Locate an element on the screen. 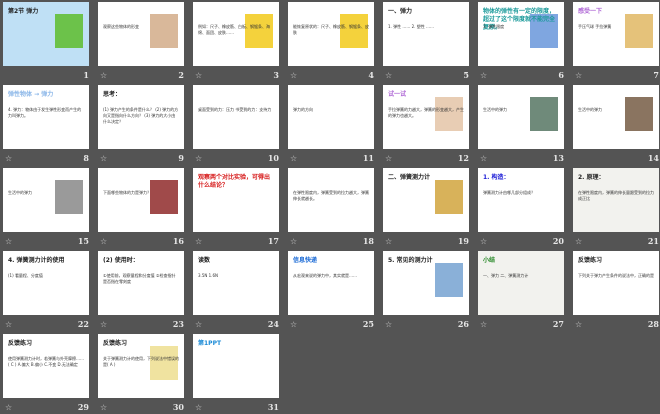  slide-thumbnail: 观察这些物体的形变 is located at coordinates (141, 34).